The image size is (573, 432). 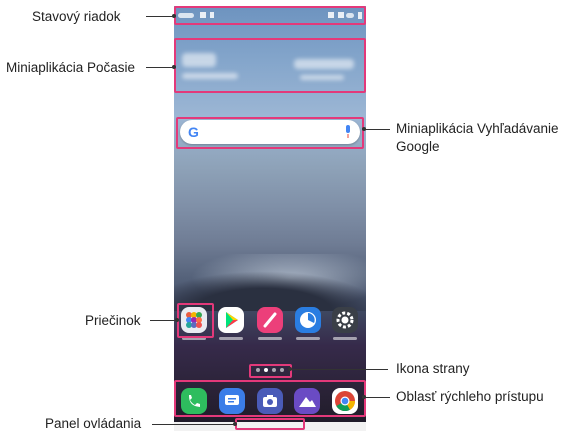 What do you see at coordinates (163, 320) in the screenshot?
I see `folder-leader` at bounding box center [163, 320].